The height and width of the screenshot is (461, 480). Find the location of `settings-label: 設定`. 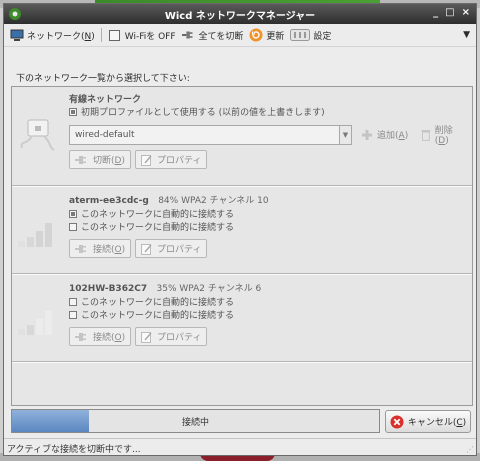

settings-label: 設定 is located at coordinates (322, 36).